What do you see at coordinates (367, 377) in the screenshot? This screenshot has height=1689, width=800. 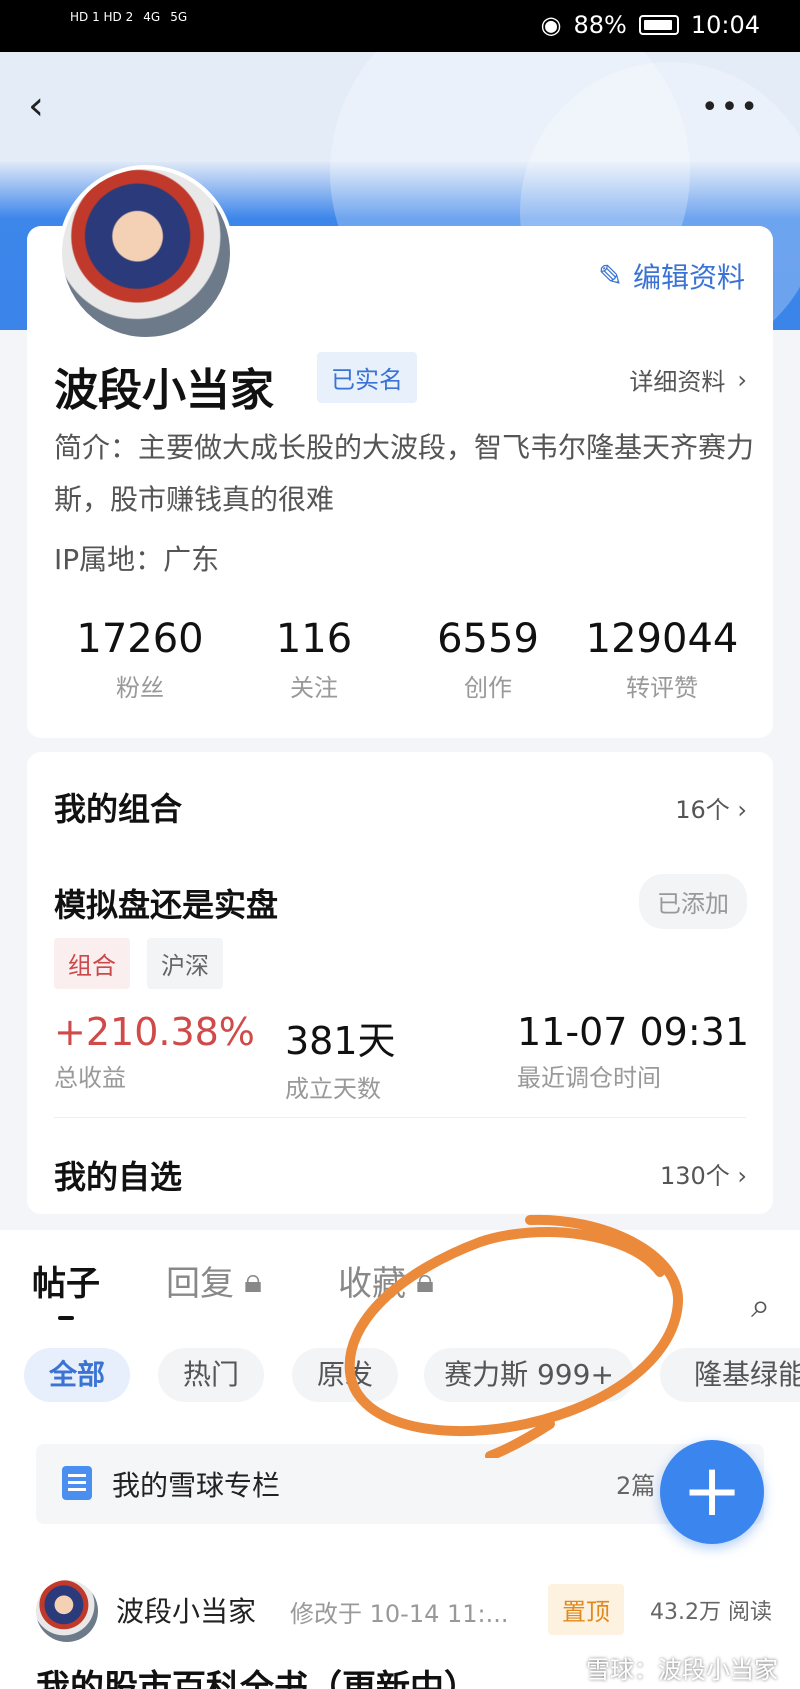 I see `verified-badge: 已实名` at bounding box center [367, 377].